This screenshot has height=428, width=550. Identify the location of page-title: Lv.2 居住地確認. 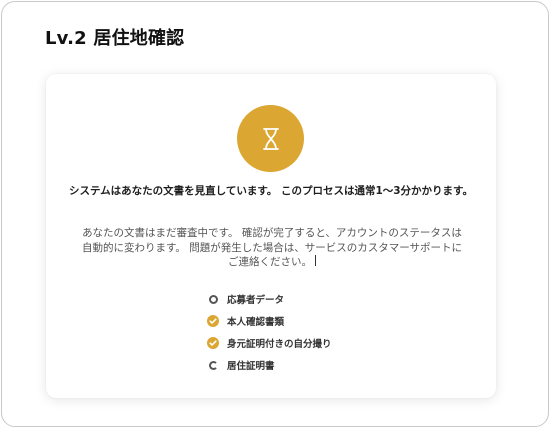
(115, 38).